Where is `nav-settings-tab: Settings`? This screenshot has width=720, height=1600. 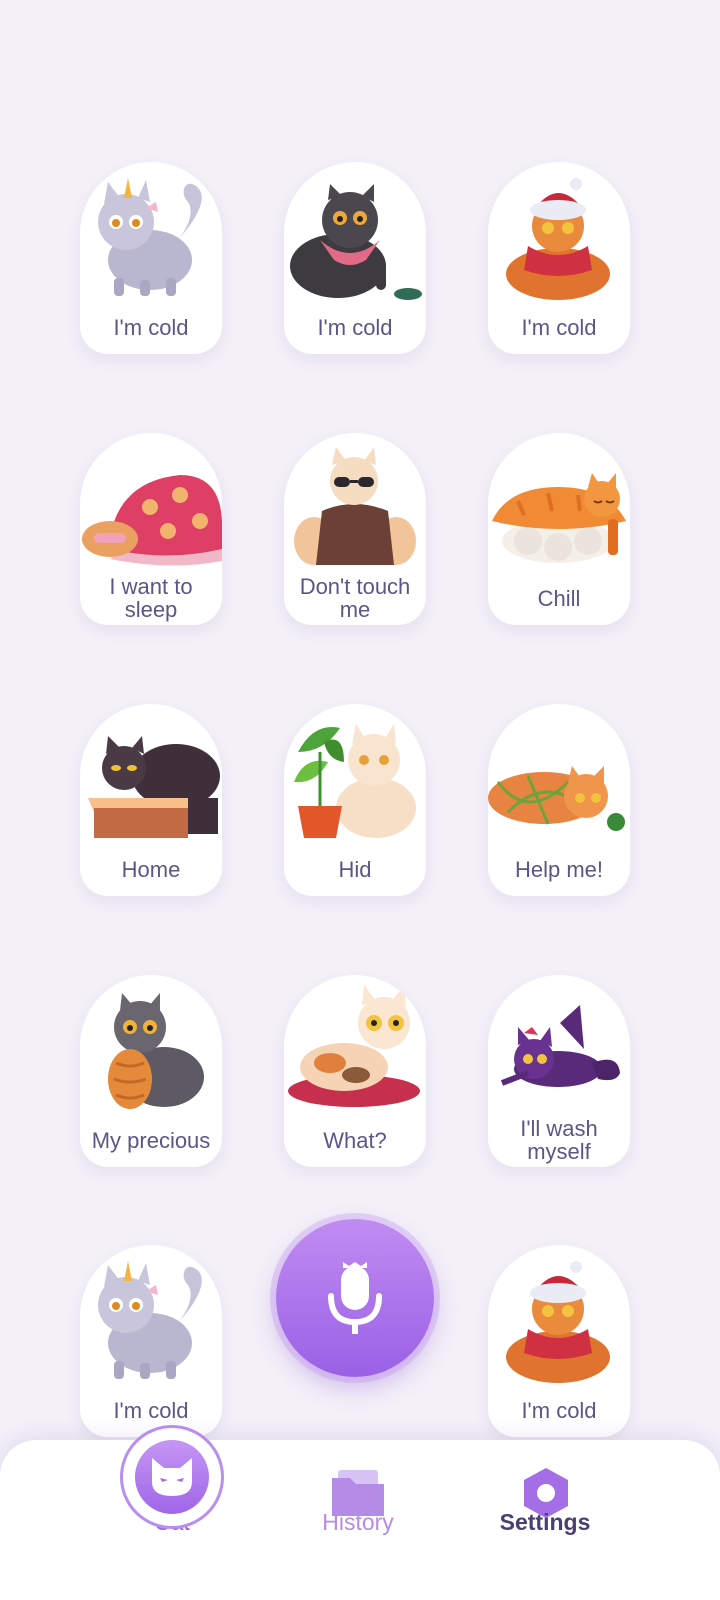 nav-settings-tab: Settings is located at coordinates (545, 1520).